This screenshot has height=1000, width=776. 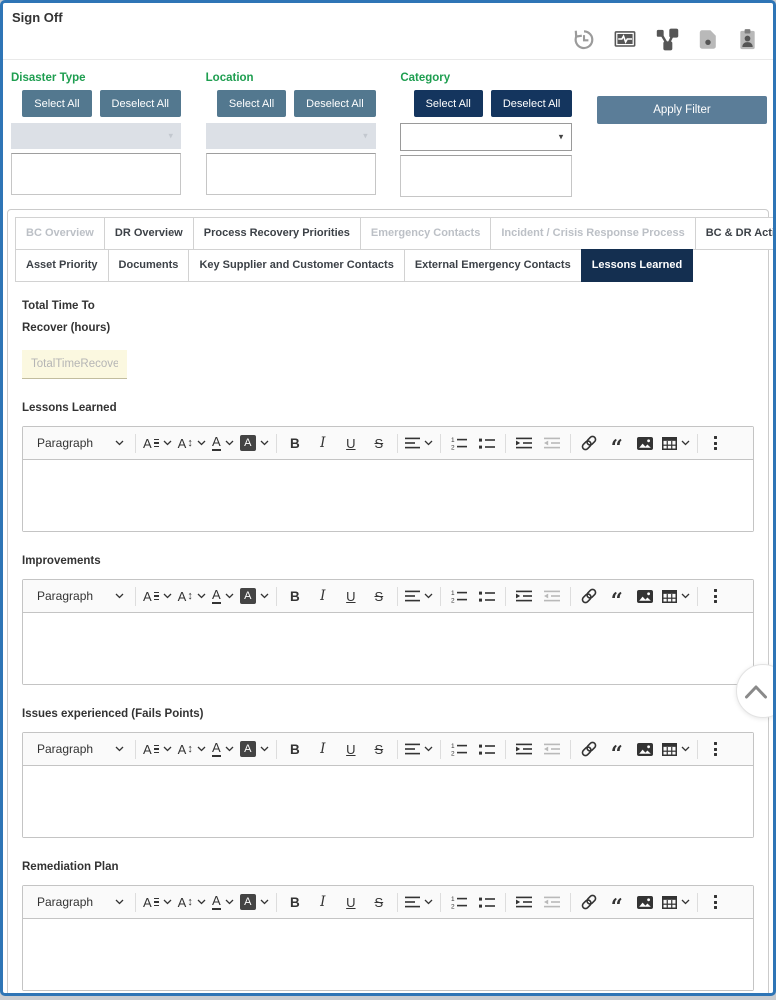 I want to click on history-button, so click(x=583, y=39).